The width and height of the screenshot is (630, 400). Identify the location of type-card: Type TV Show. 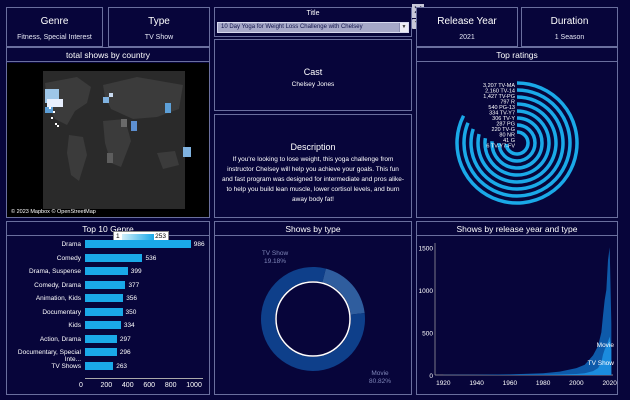
(159, 27).